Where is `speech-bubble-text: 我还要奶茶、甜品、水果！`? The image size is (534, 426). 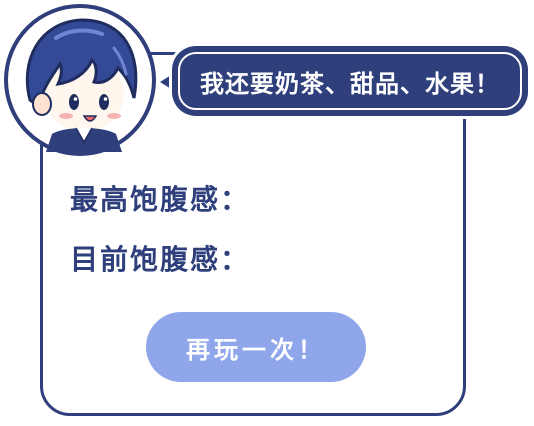
speech-bubble-text: 我还要奶茶、甜品、水果！ is located at coordinates (350, 83).